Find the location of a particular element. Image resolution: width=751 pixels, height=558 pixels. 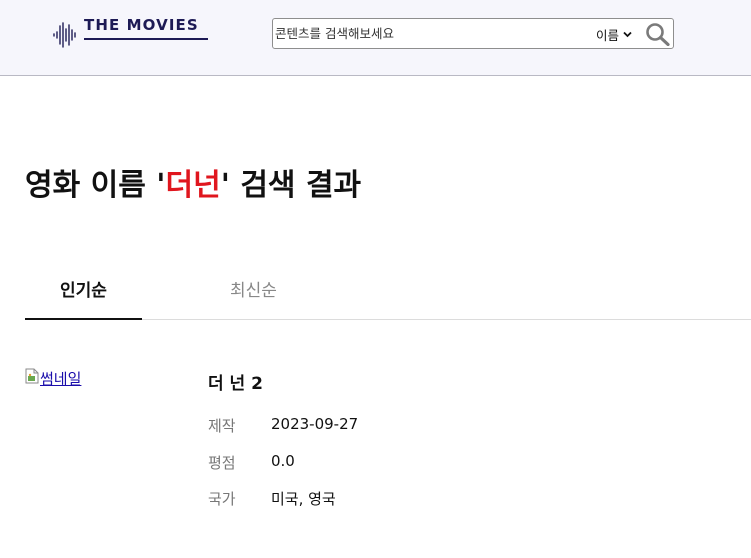

tab-popular: 인기순 is located at coordinates (83, 298).